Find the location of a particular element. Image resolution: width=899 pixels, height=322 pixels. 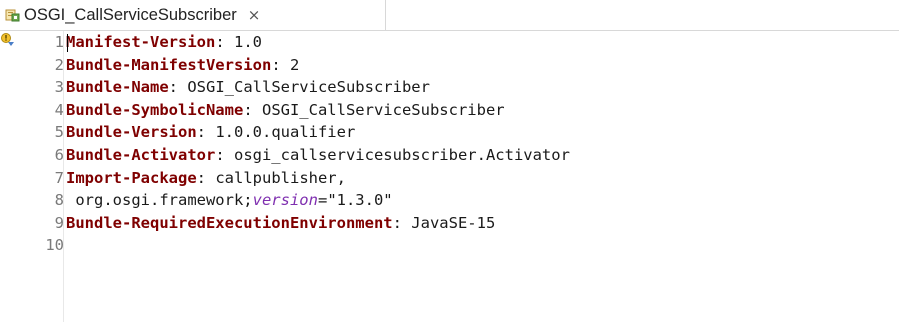

editor-tab-bar: OSGI_CallServiceSubscriber × is located at coordinates (449, 15).